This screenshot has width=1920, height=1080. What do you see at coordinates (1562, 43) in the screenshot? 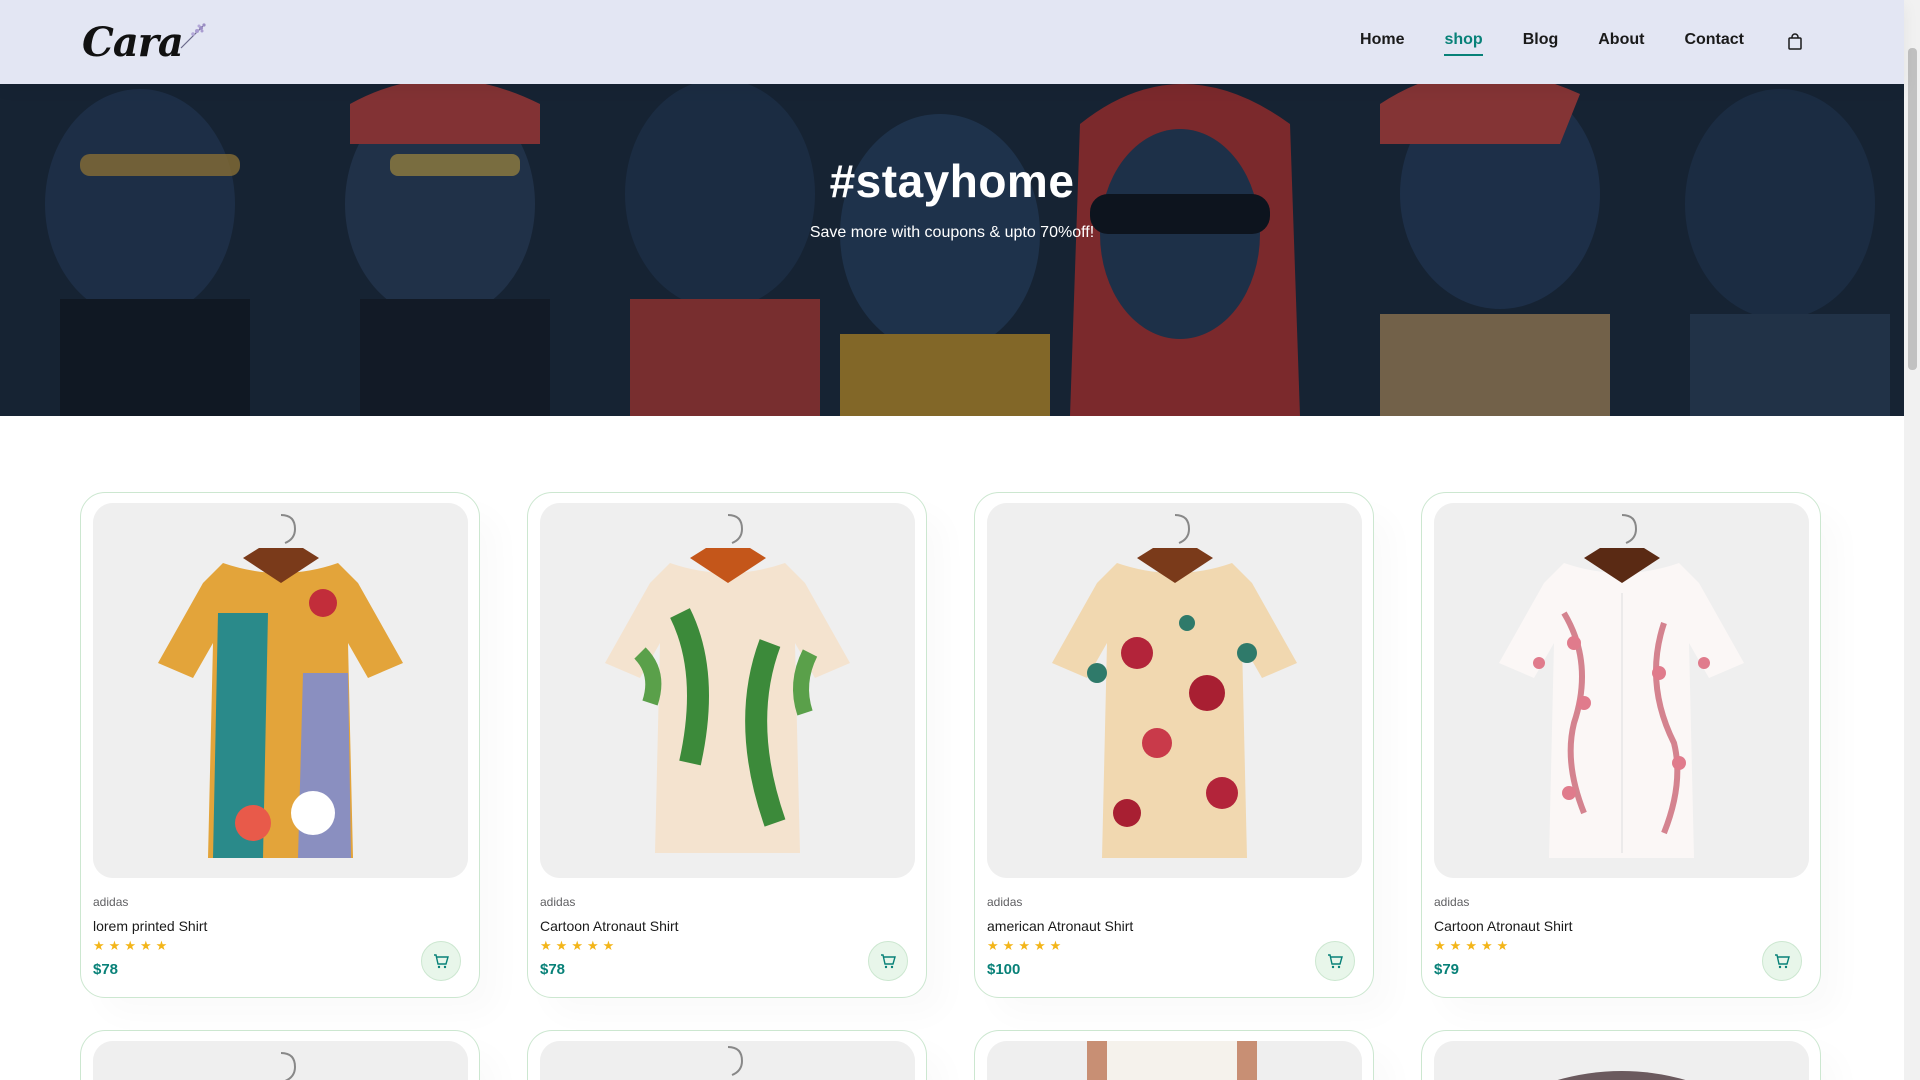
I see `main-nav: Home shop Blog About Contact` at bounding box center [1562, 43].